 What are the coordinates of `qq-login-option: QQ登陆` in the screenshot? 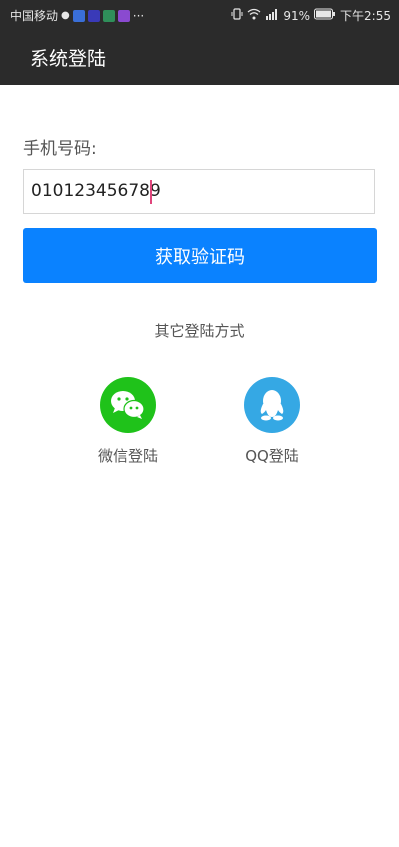 It's located at (272, 421).